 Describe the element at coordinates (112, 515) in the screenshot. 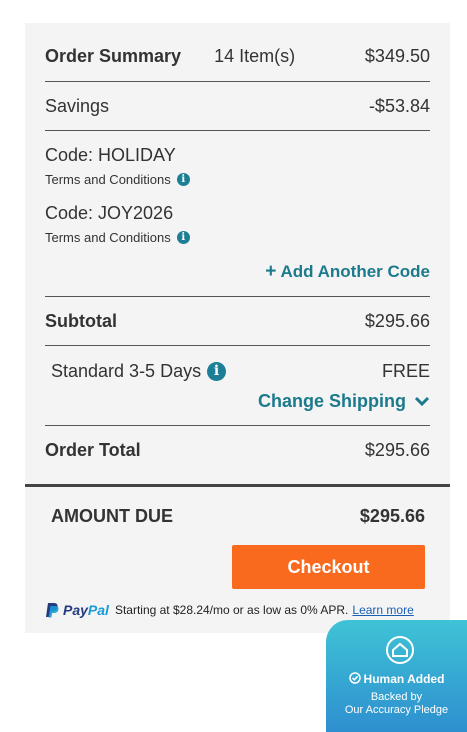

I see `amount-due-label: AMOUNT DUE` at that location.